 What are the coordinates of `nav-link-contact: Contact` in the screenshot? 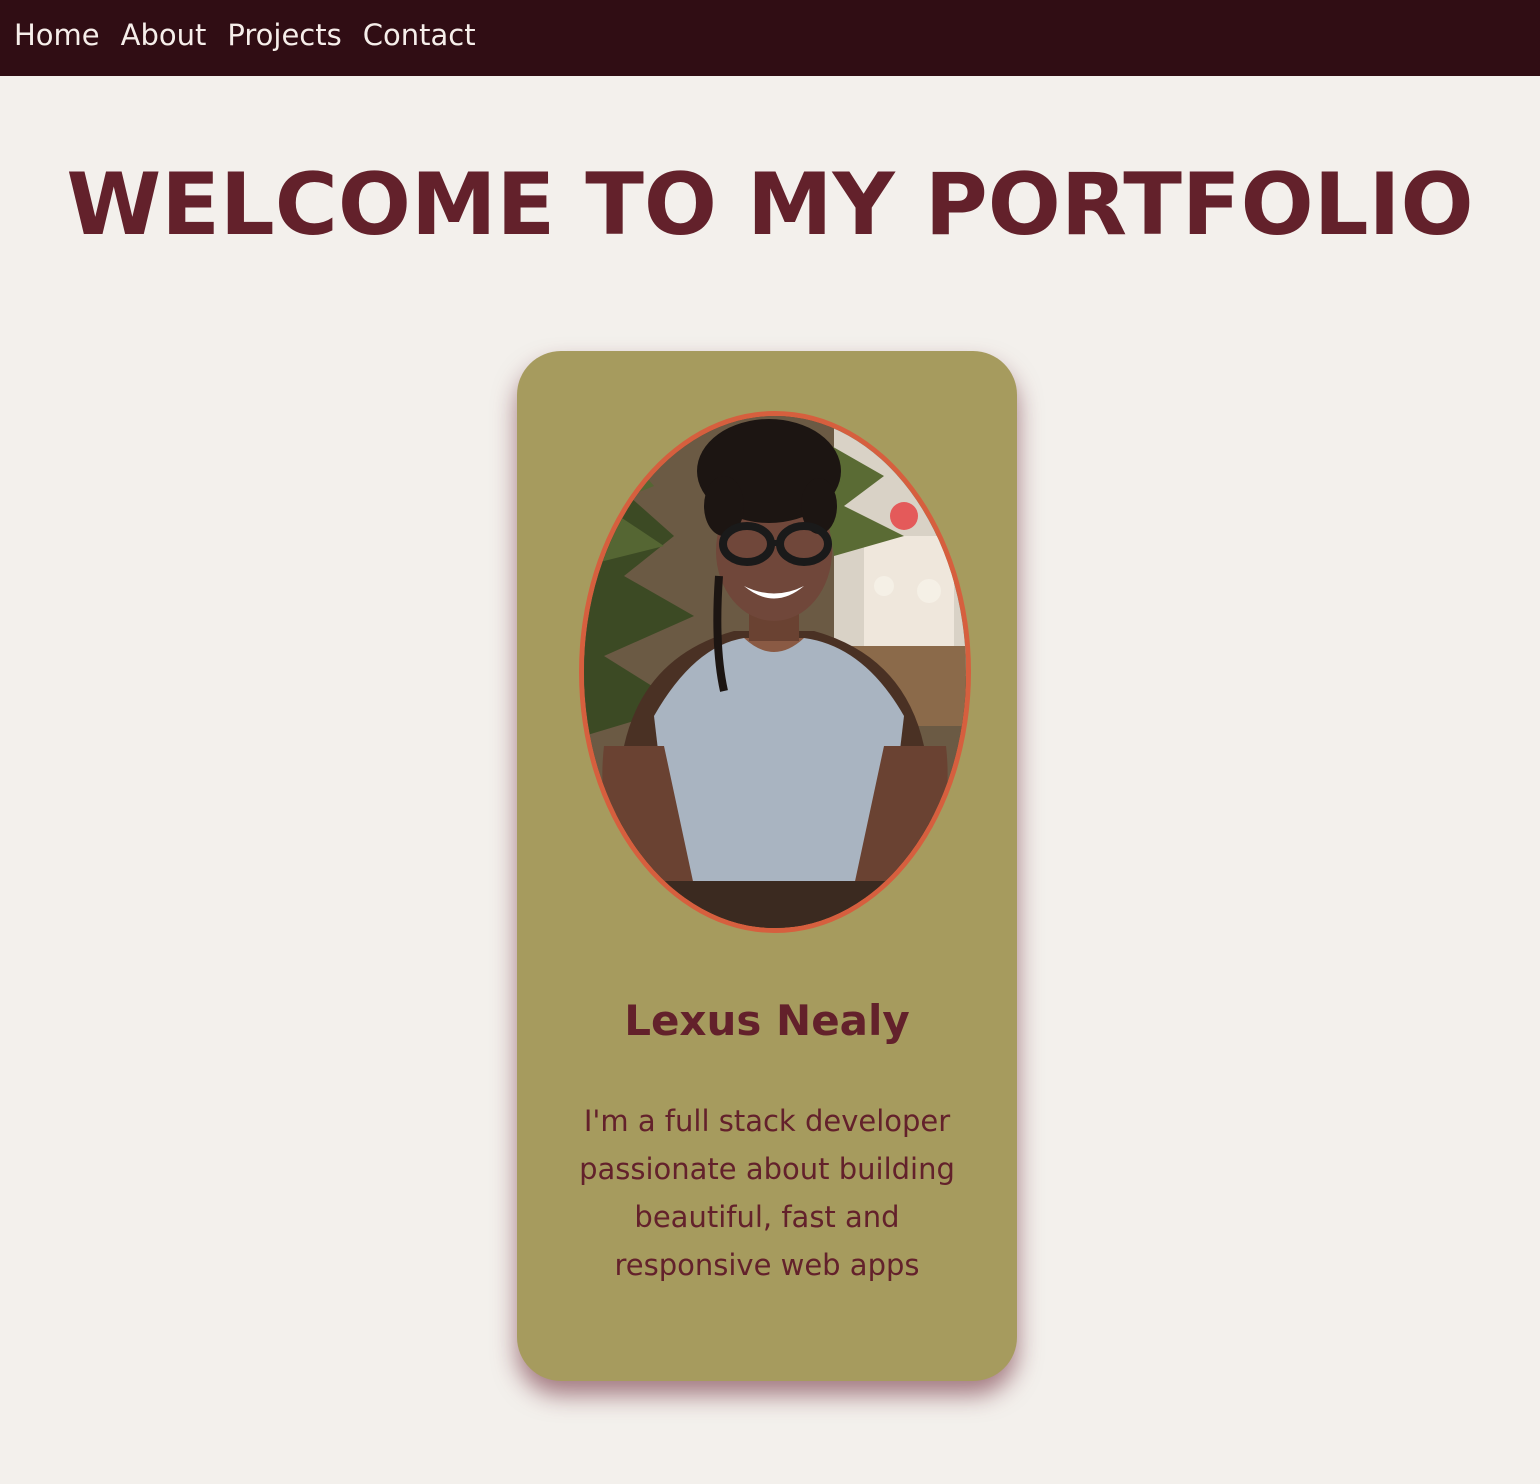 It's located at (419, 35).